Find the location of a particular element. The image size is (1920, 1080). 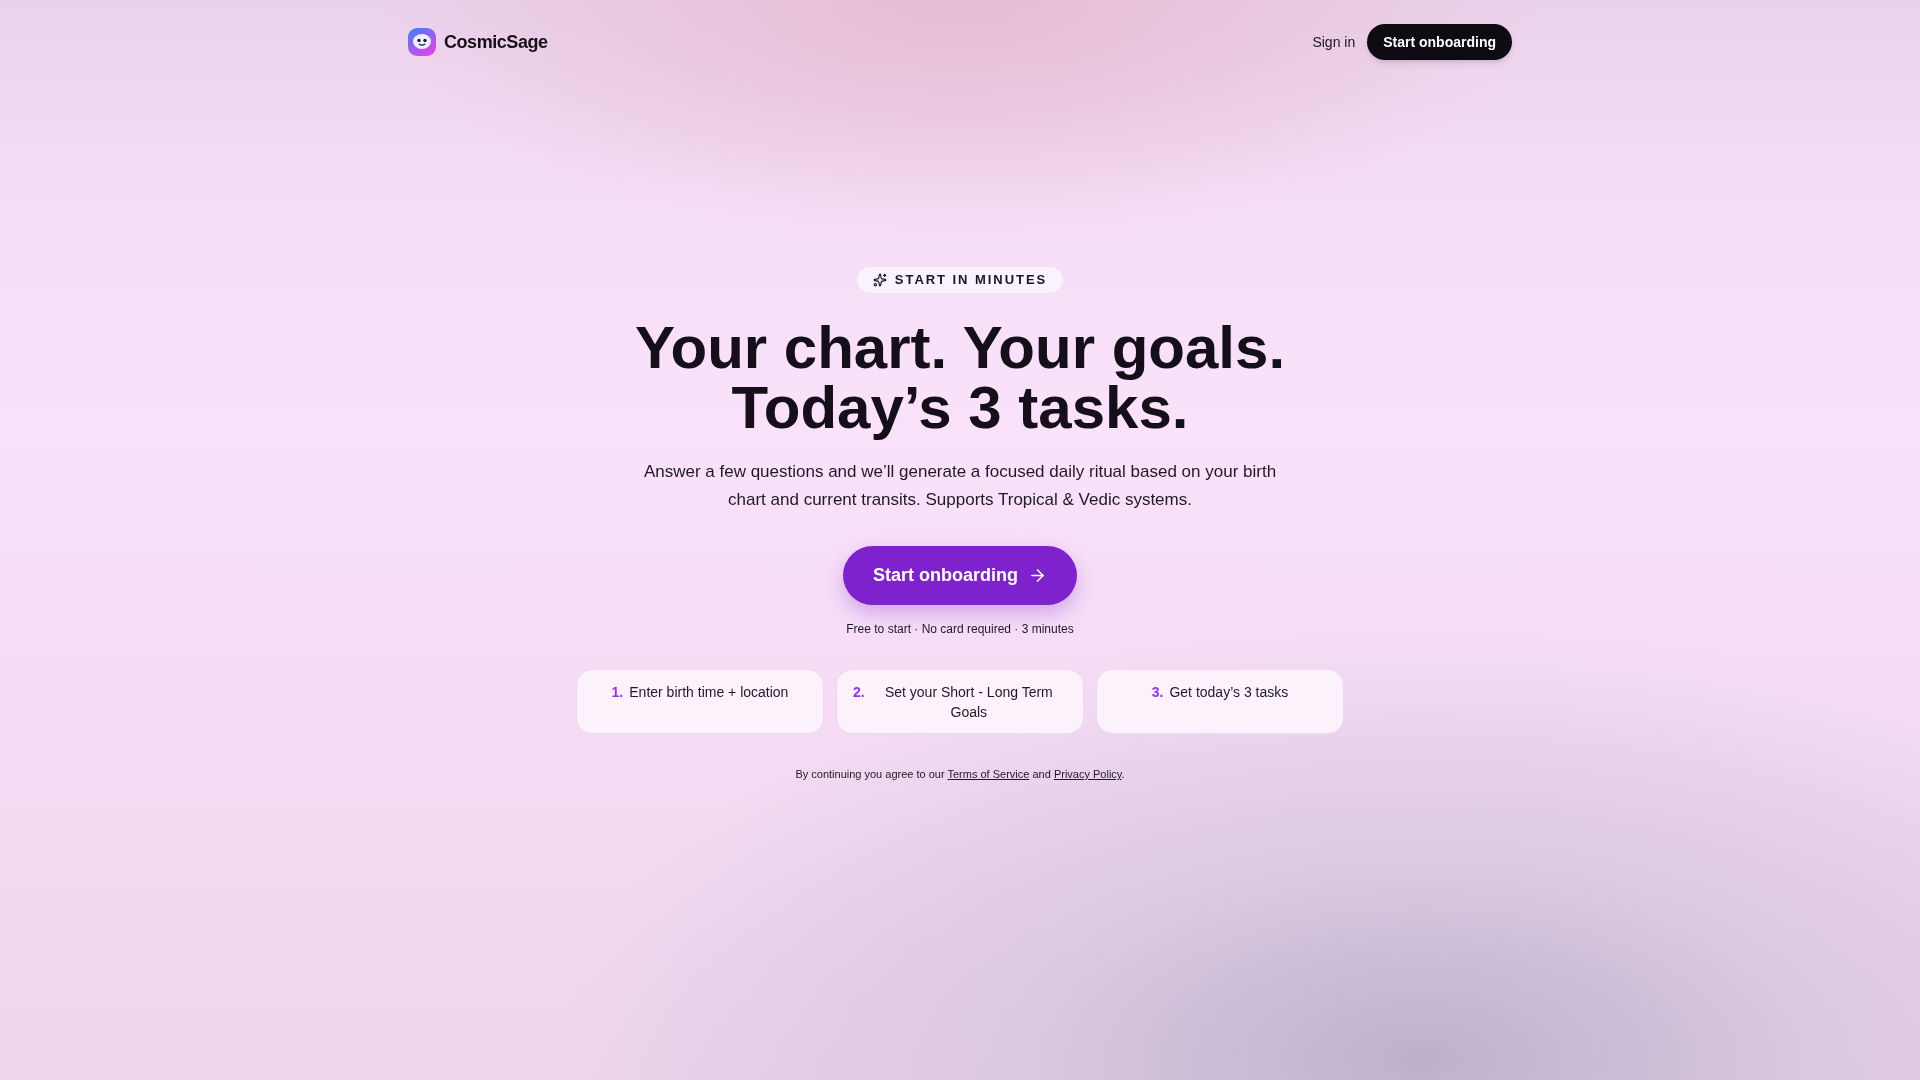

step-number: 1. is located at coordinates (617, 692).